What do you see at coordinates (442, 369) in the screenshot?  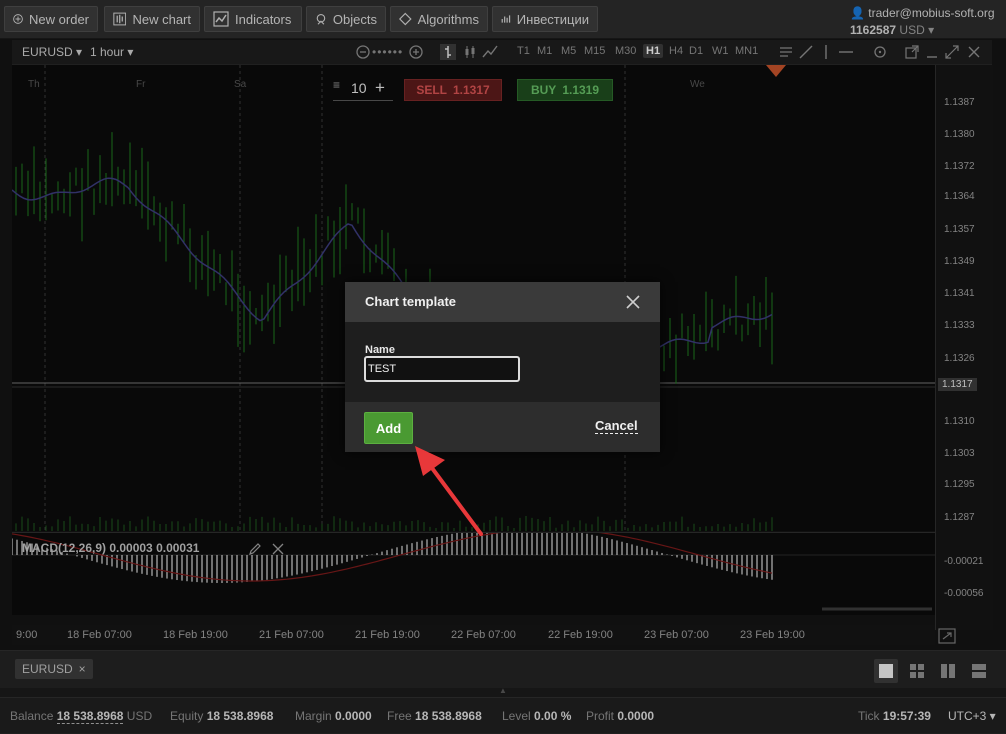 I see `template-name-input` at bounding box center [442, 369].